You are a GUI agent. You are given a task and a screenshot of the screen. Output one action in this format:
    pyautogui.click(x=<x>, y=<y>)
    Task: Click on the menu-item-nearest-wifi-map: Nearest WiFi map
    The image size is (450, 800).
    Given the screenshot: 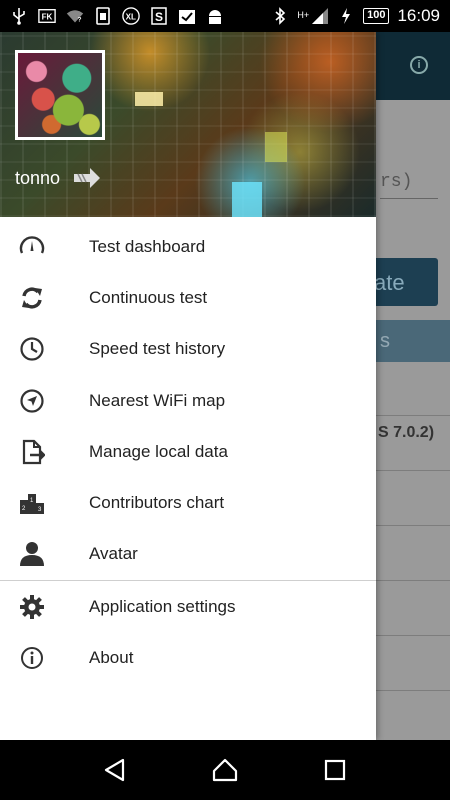 What is the action you would take?
    pyautogui.click(x=188, y=400)
    